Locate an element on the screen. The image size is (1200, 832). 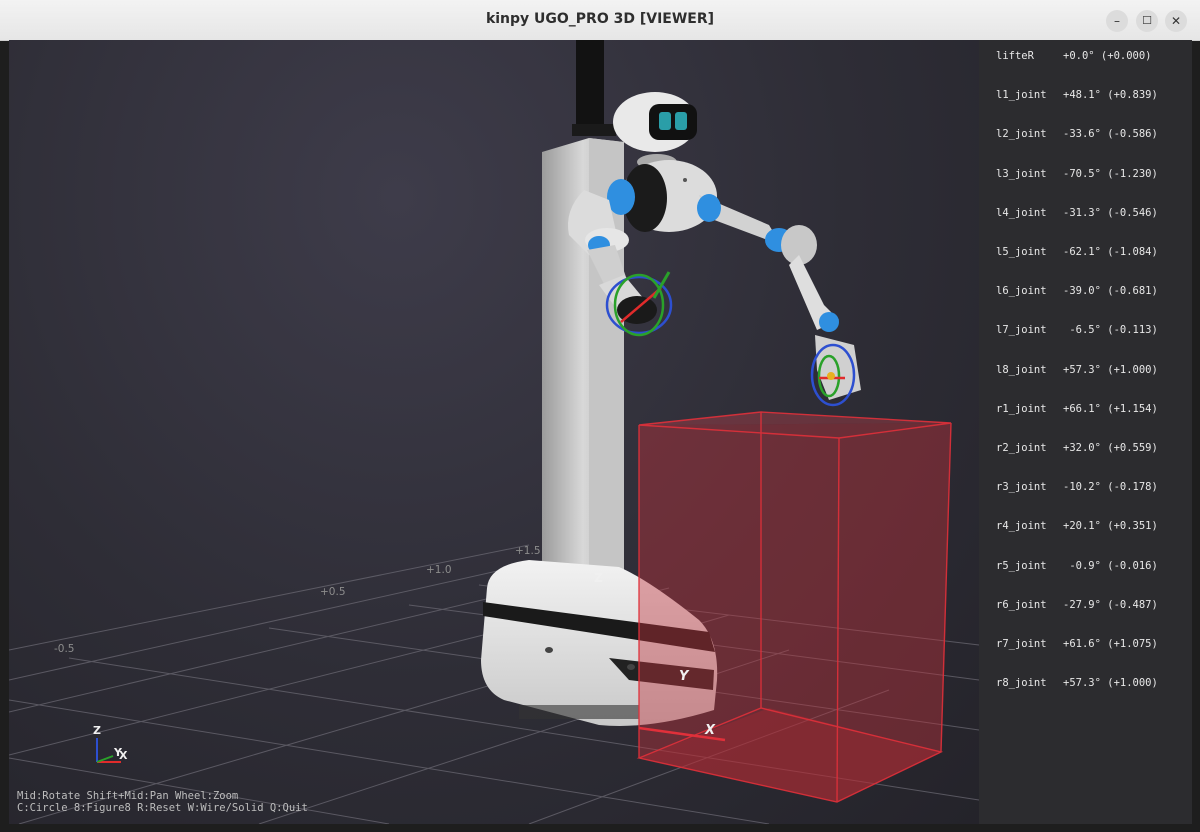
help-text-line1: Mid:Rotate Shift+Mid:Pan Wheel:Zoom is located at coordinates (128, 796).